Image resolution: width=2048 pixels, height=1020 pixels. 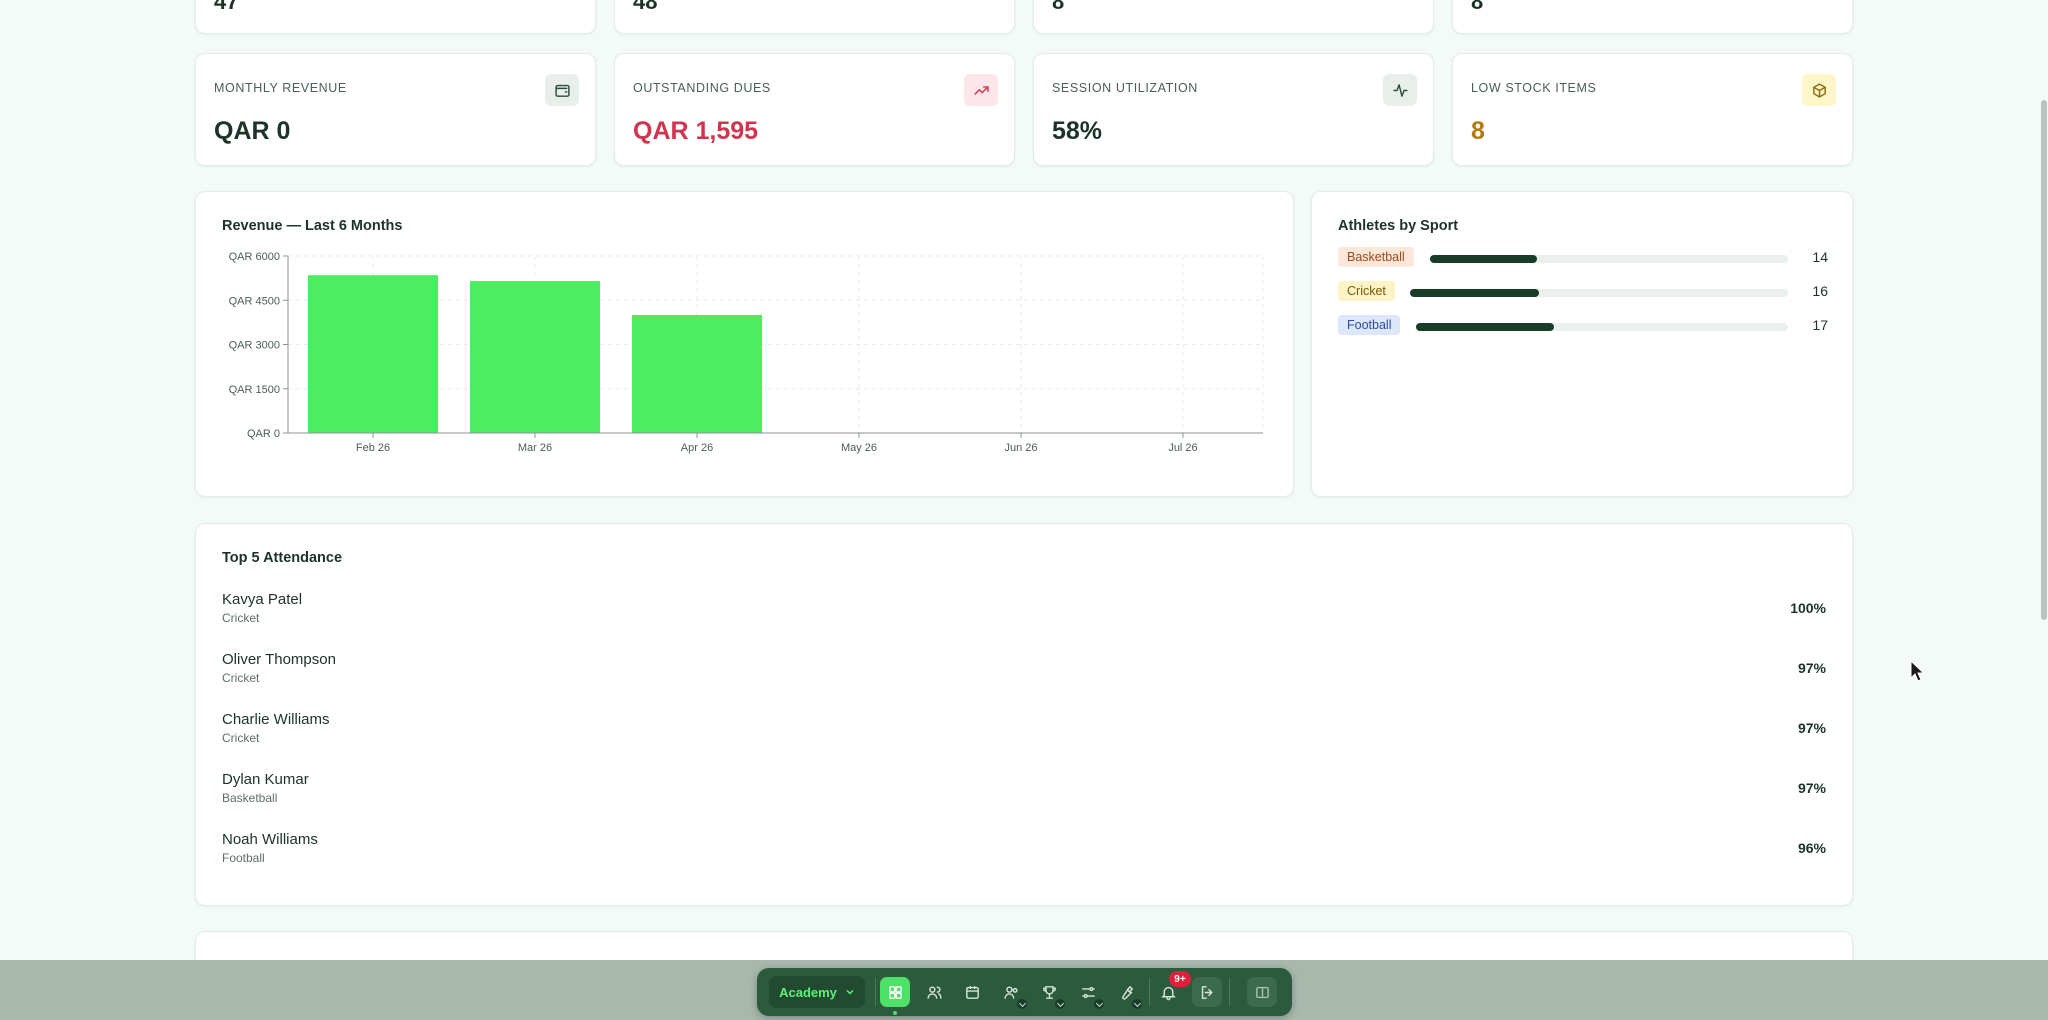 What do you see at coordinates (276, 719) in the screenshot?
I see `athlete-name: Charlie Williams` at bounding box center [276, 719].